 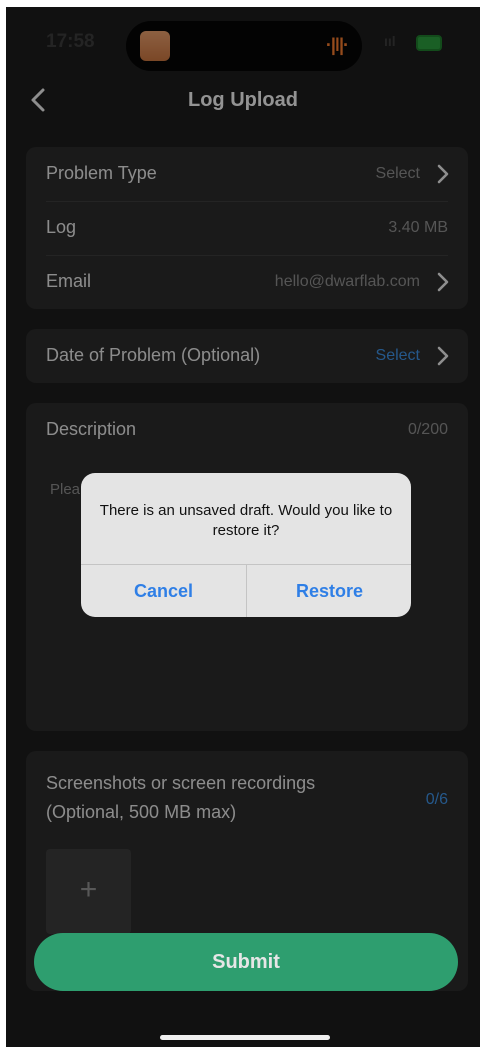 What do you see at coordinates (245, 1037) in the screenshot?
I see `home-indicator` at bounding box center [245, 1037].